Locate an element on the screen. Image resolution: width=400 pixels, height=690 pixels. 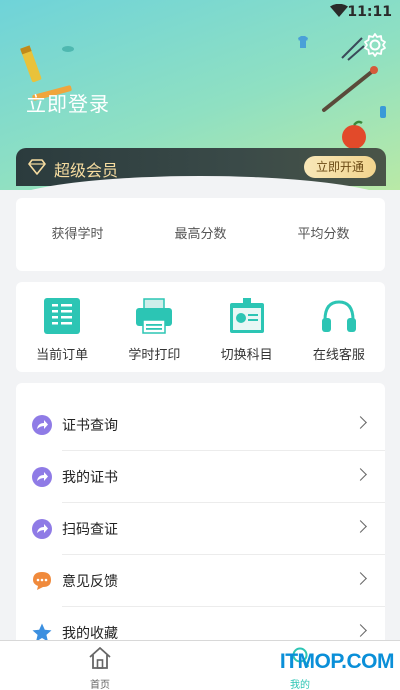
stat-highest-score: 最高分数 is located at coordinates (200, 234).